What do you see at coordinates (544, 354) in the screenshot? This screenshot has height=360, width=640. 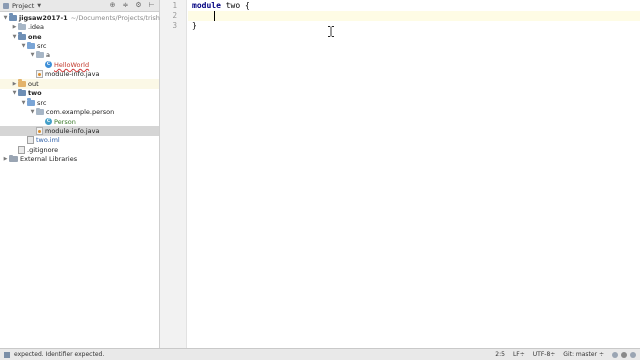 I see `file-encoding: UTF-8÷` at bounding box center [544, 354].